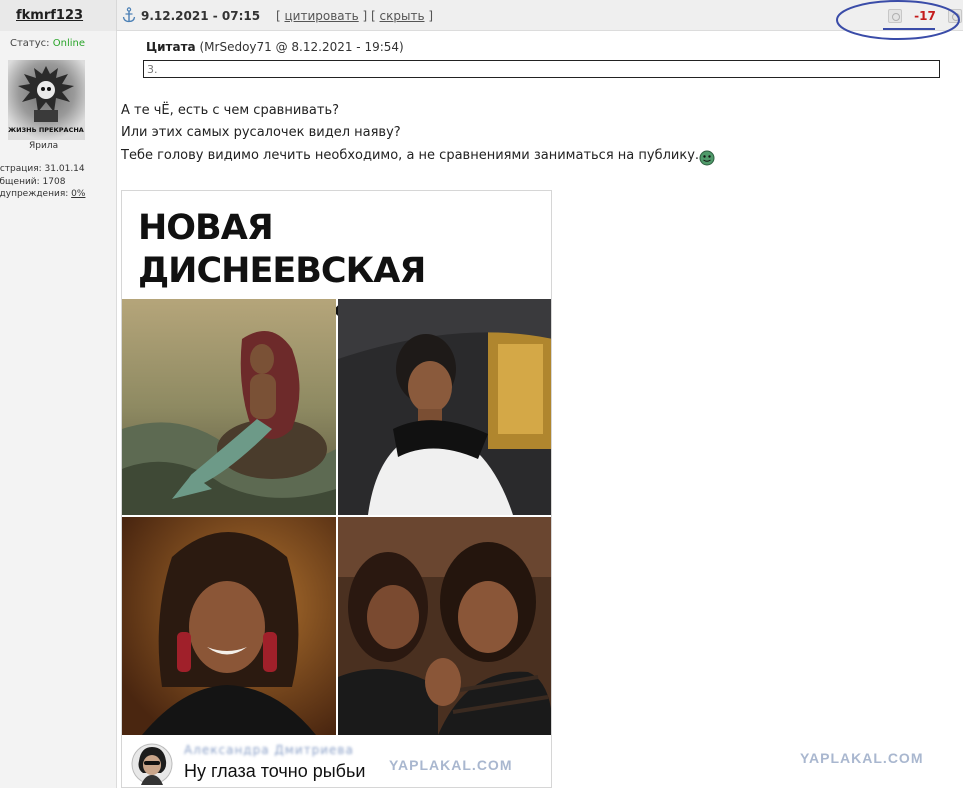 The height and width of the screenshot is (788, 963). I want to click on svg-text: ЖИЗНЬ ПРЕКРАСНА, so click(46, 130).